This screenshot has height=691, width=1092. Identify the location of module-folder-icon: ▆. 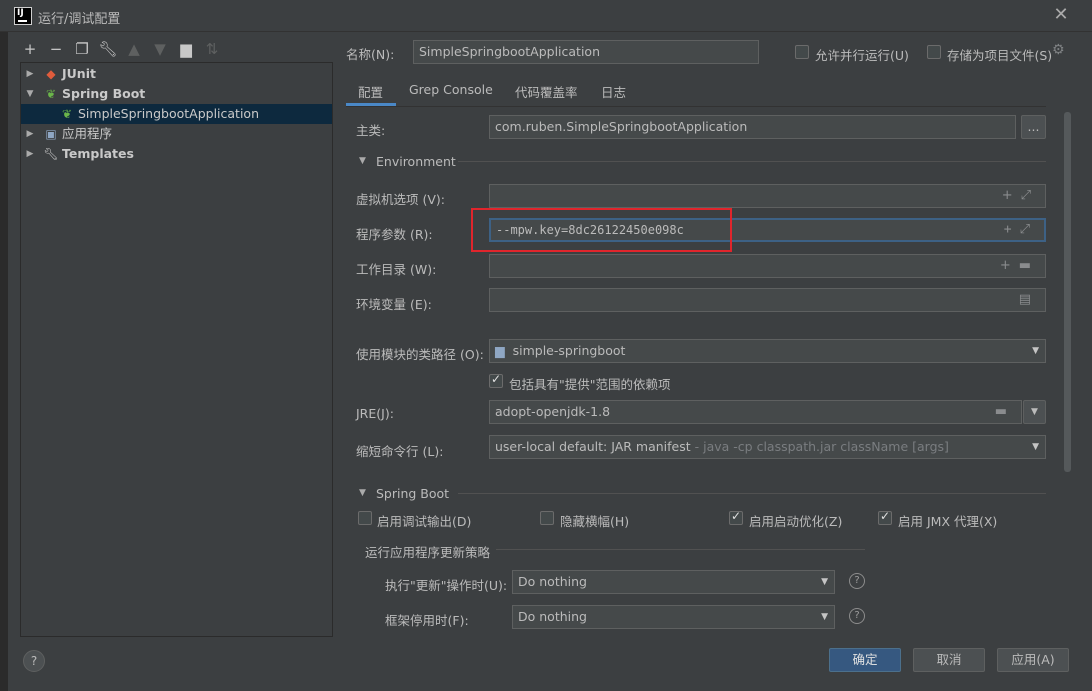
(500, 350).